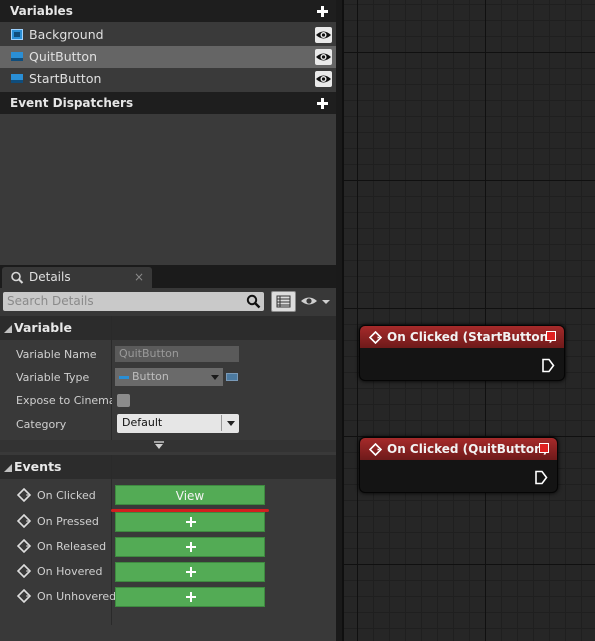 The height and width of the screenshot is (641, 595). Describe the element at coordinates (322, 103) in the screenshot. I see `add-event-dispatcher-button` at that location.